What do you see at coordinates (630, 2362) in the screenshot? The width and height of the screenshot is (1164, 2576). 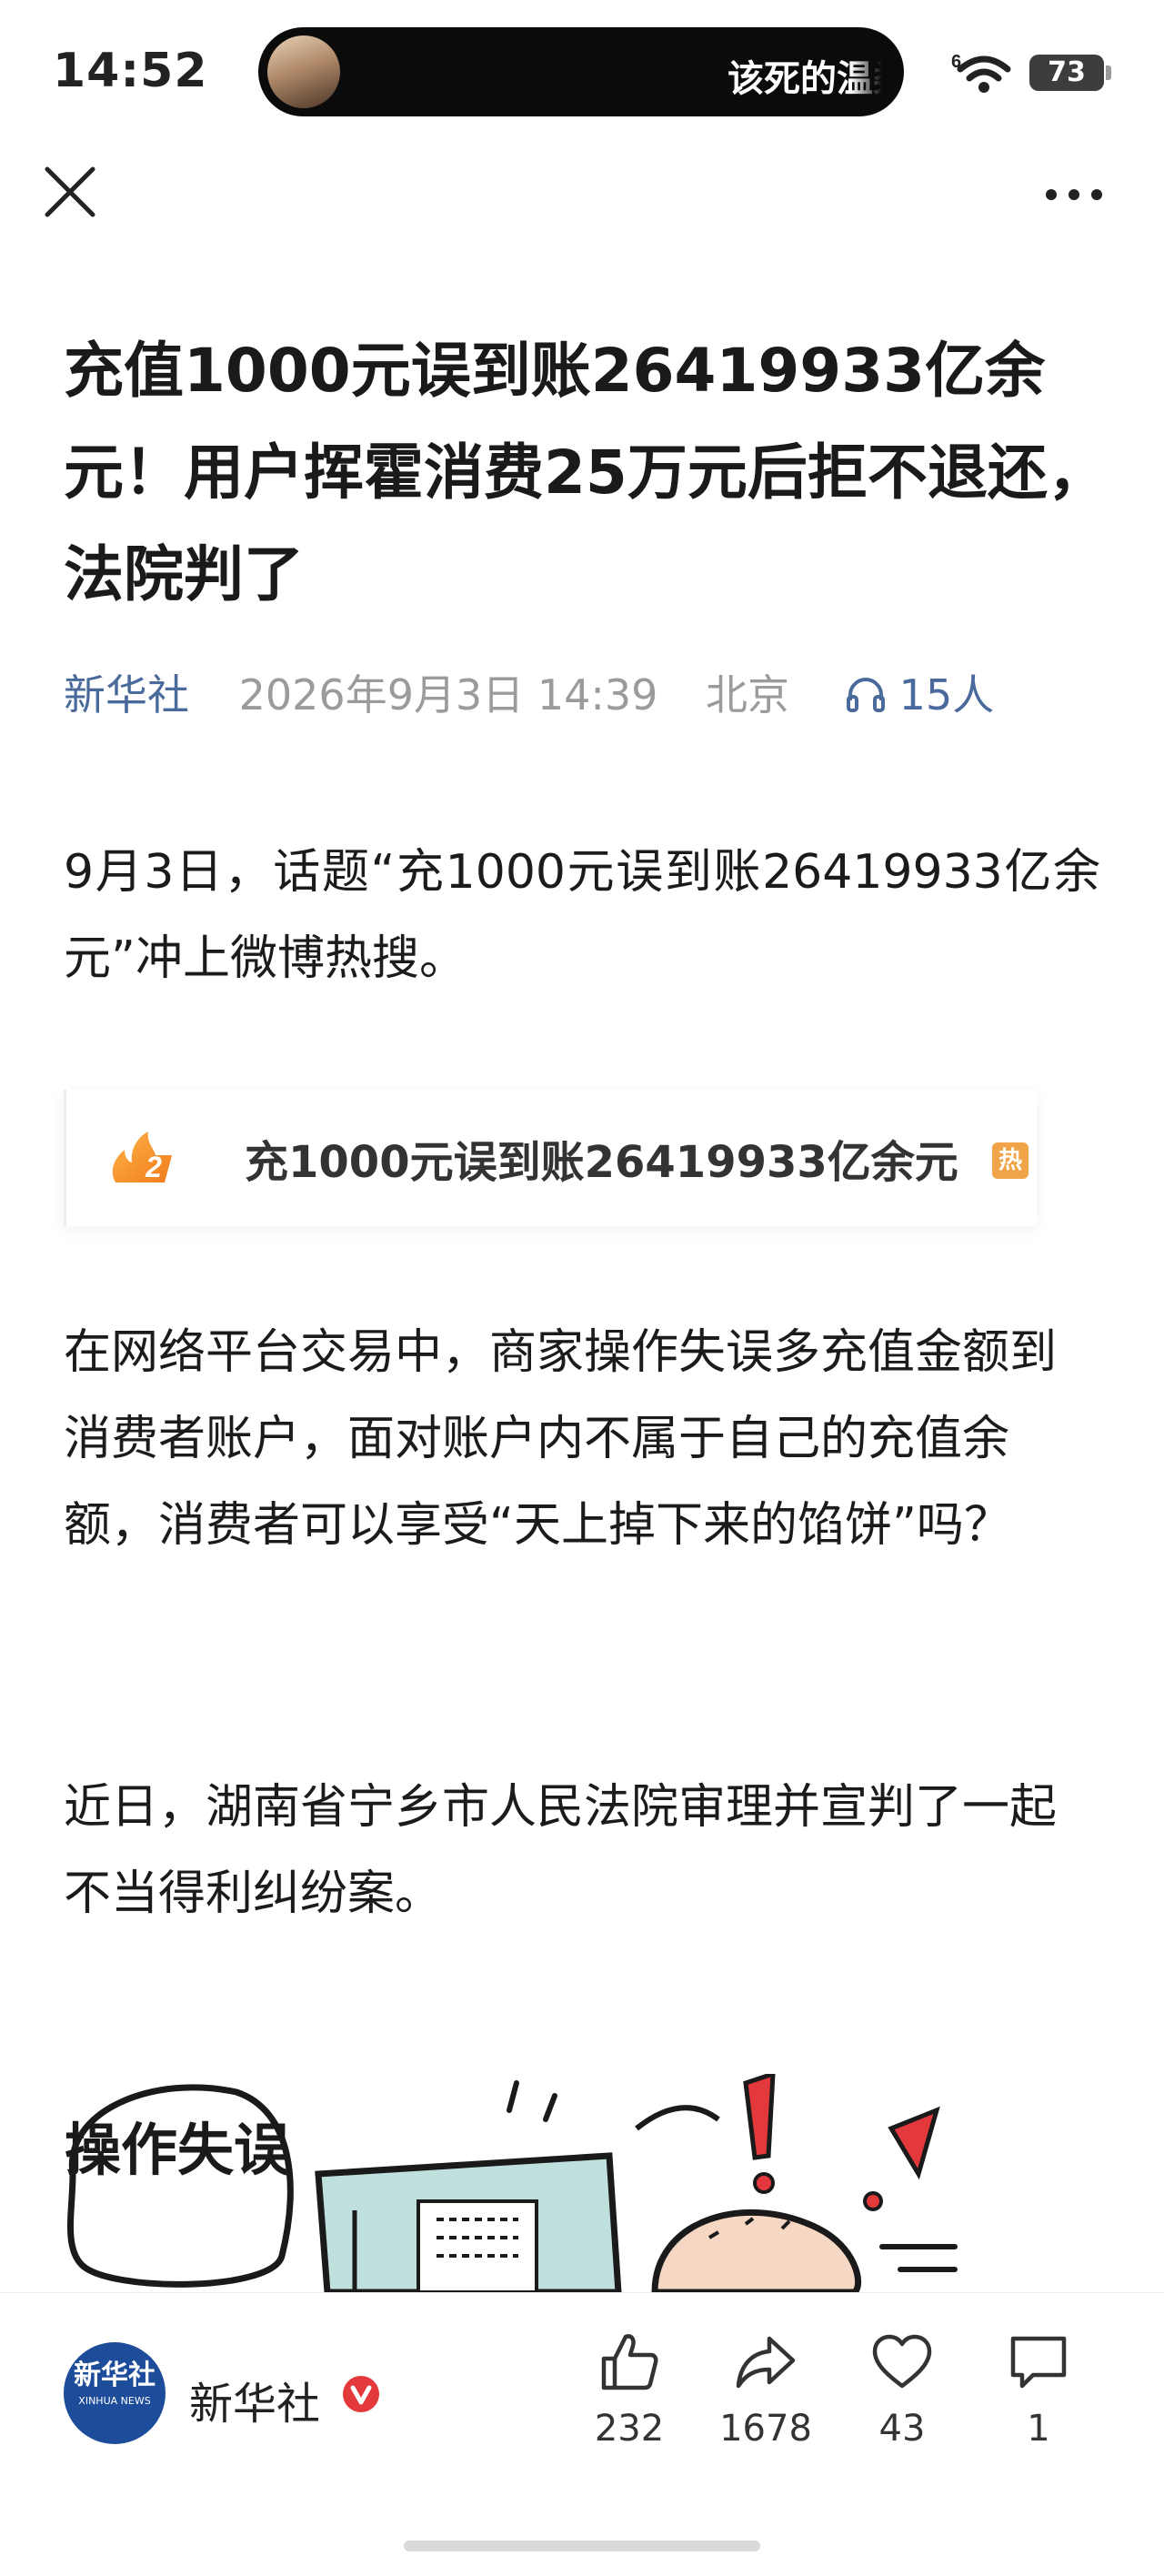 I see `thumbs-up-icon` at bounding box center [630, 2362].